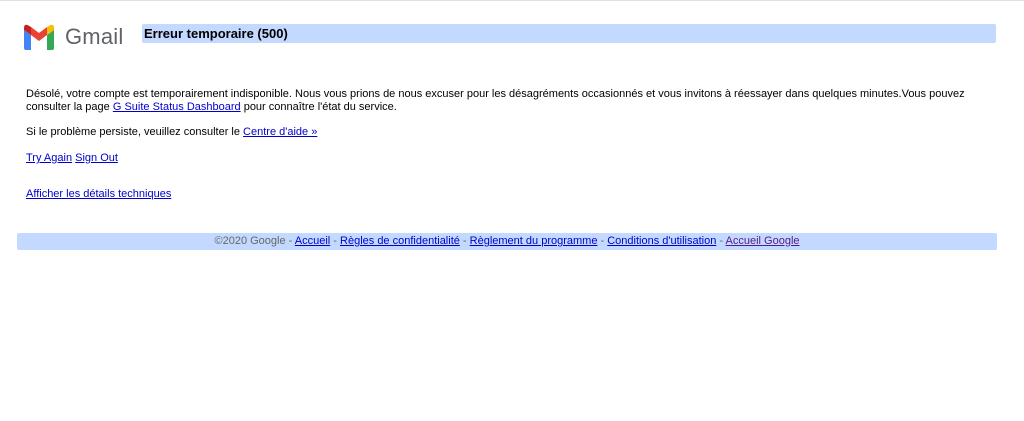 This screenshot has width=1024, height=421. Describe the element at coordinates (250, 241) in the screenshot. I see `footer-copyright: ©2020 Google` at that location.